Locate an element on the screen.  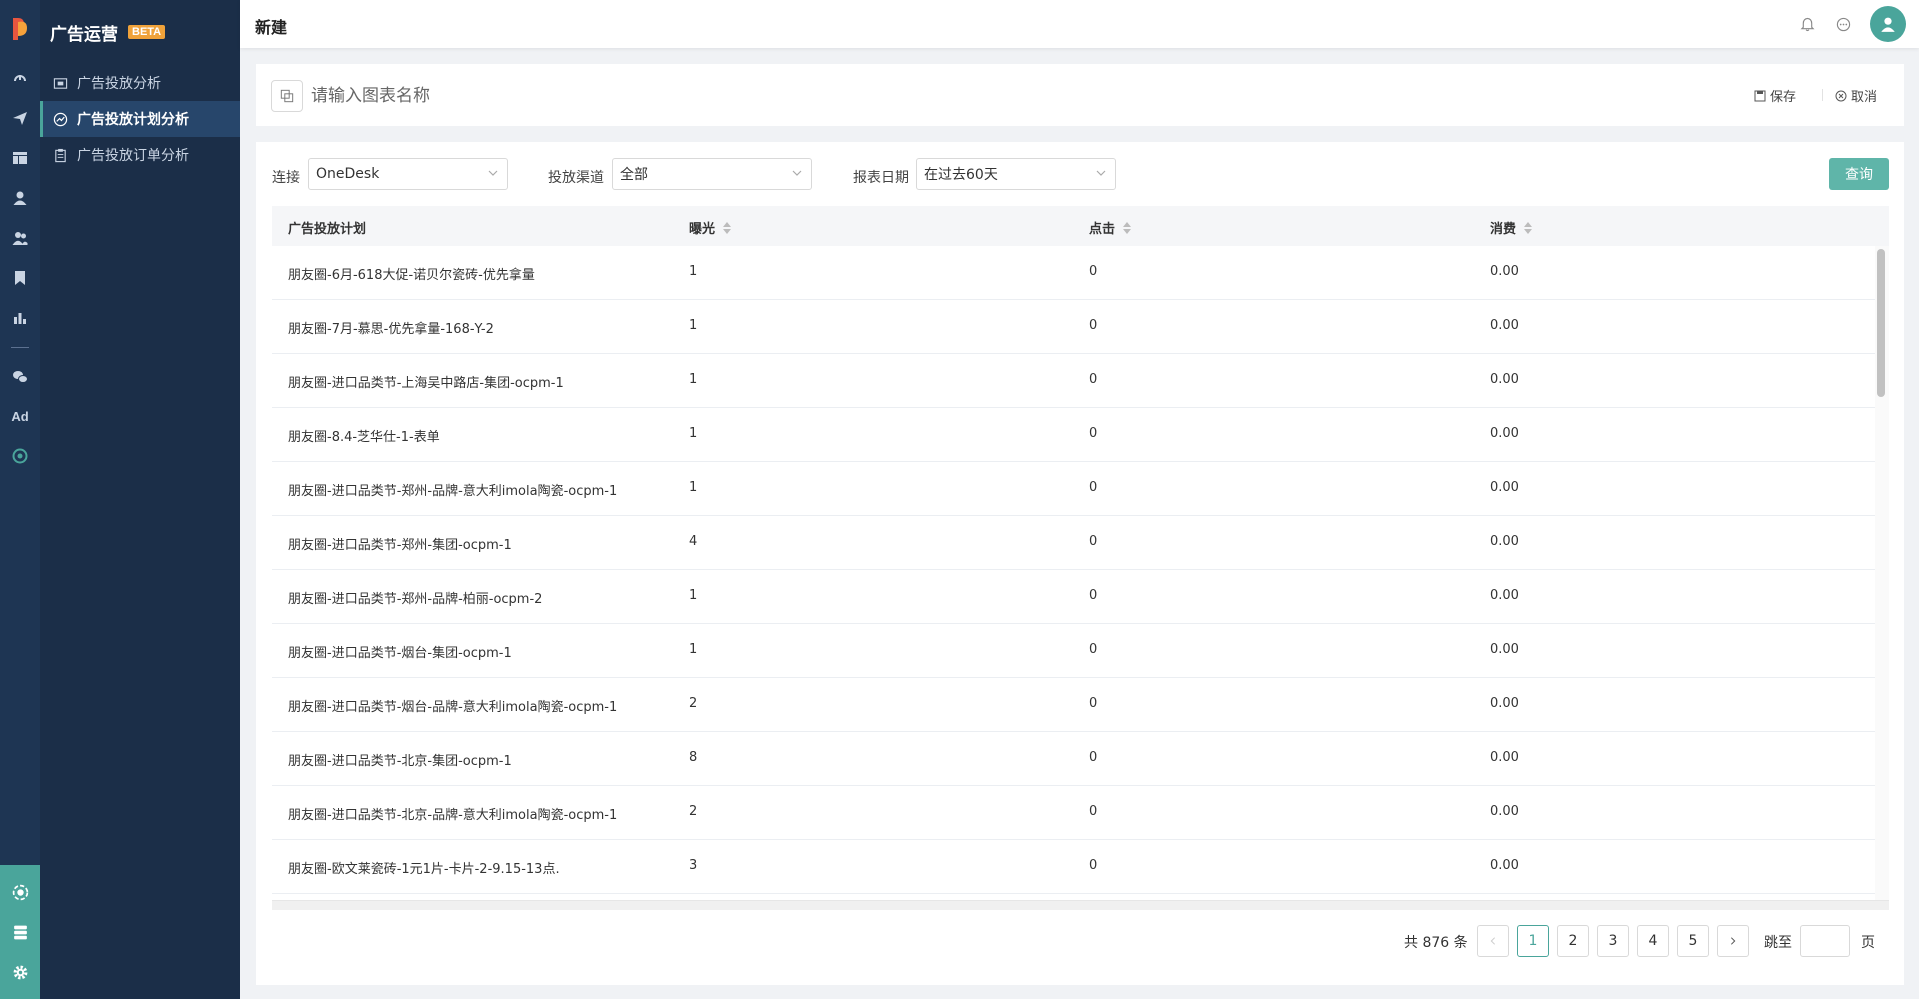
page-button-1: 1 is located at coordinates (1533, 941).